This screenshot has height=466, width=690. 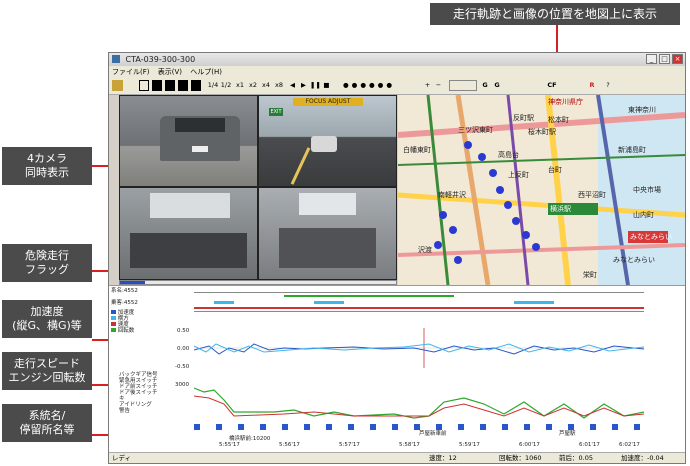 What do you see at coordinates (200, 149) in the screenshot?
I see `car-plate` at bounding box center [200, 149].